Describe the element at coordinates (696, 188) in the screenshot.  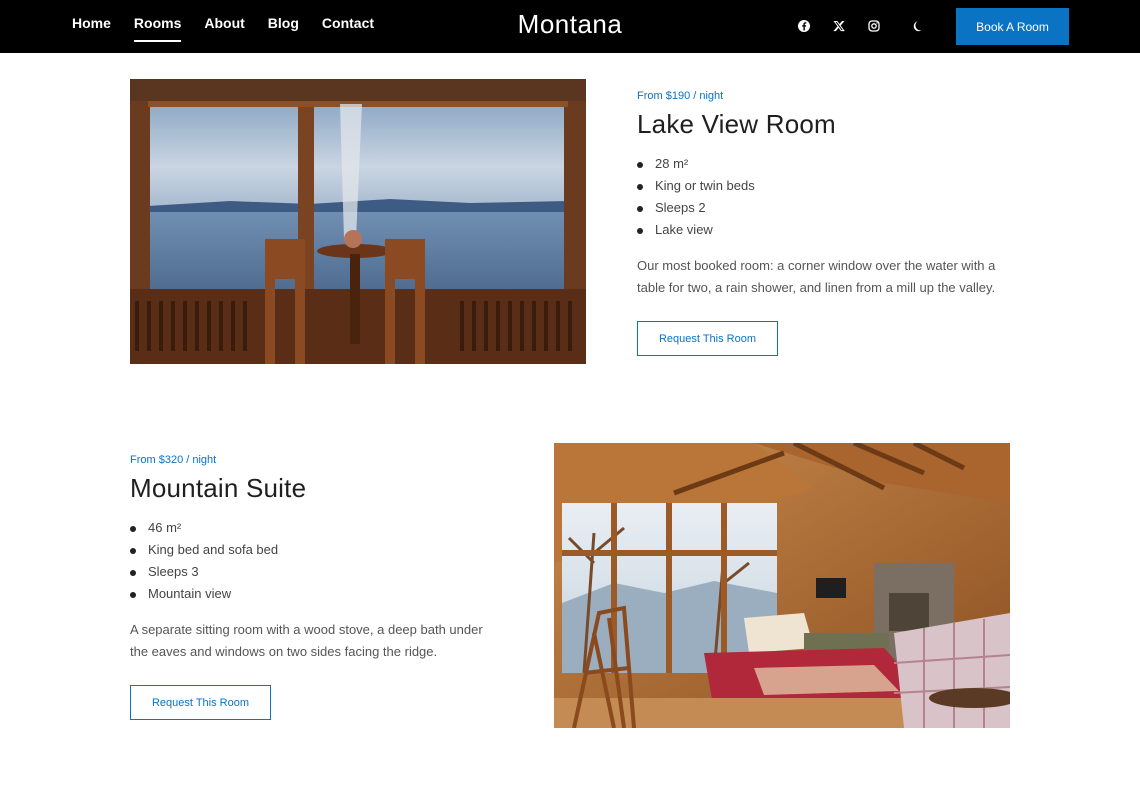
I see `feature-item: King or twin beds` at that location.